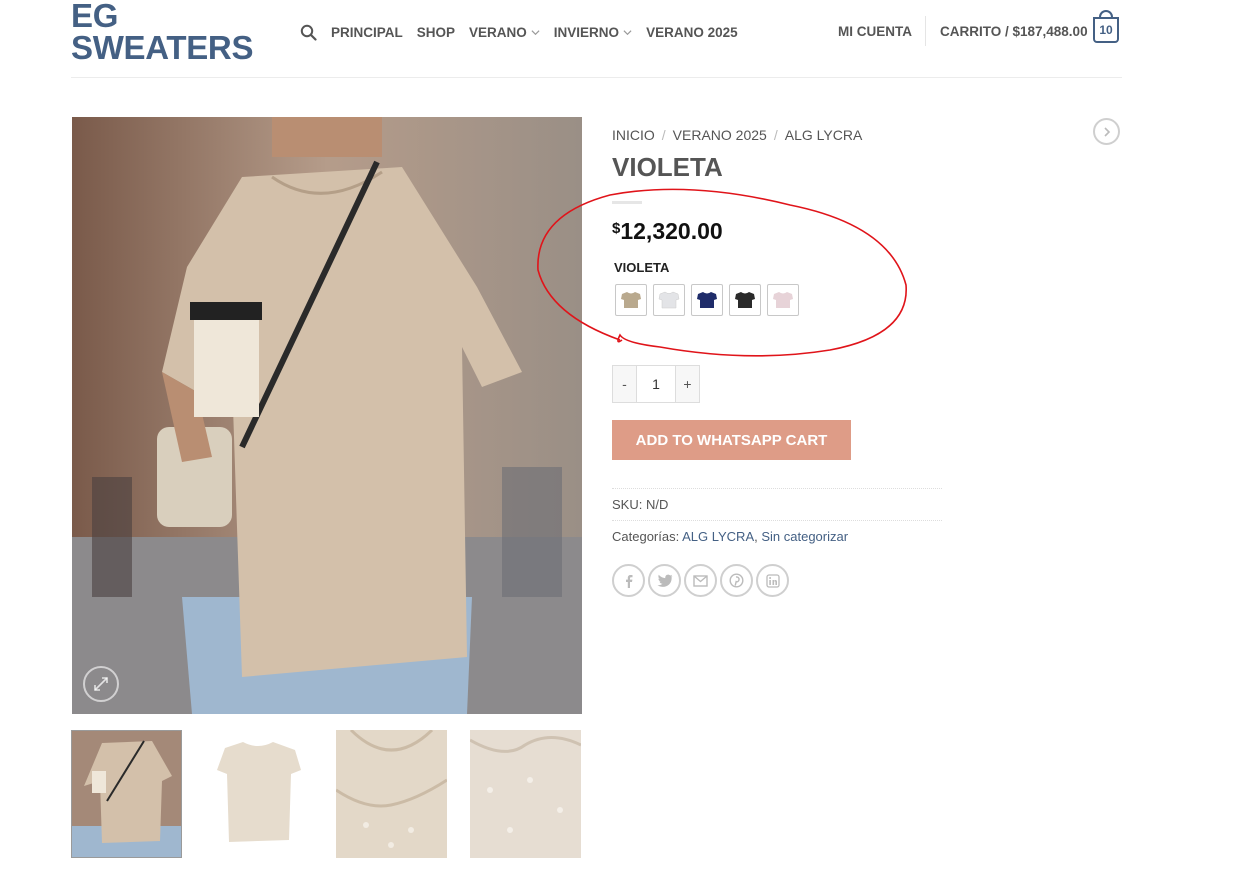 Image resolution: width=1243 pixels, height=880 pixels. I want to click on nav-label: SHOP, so click(436, 32).